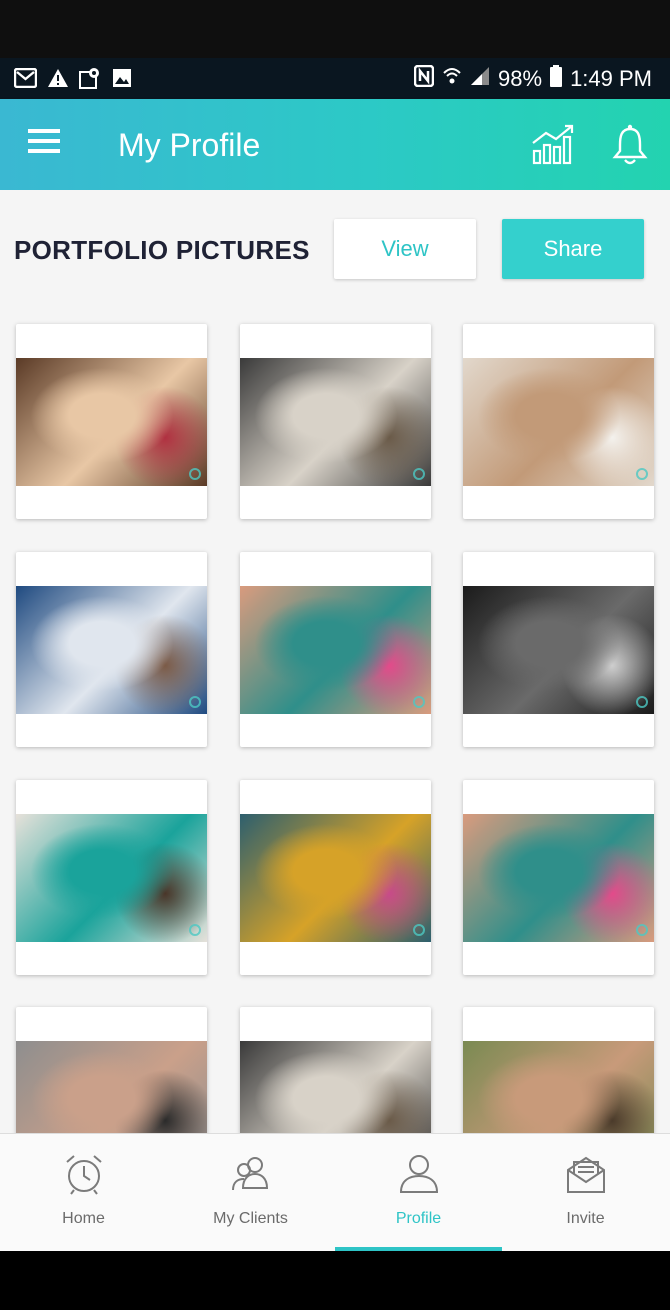  What do you see at coordinates (121, 77) in the screenshot?
I see `gallery-icon` at bounding box center [121, 77].